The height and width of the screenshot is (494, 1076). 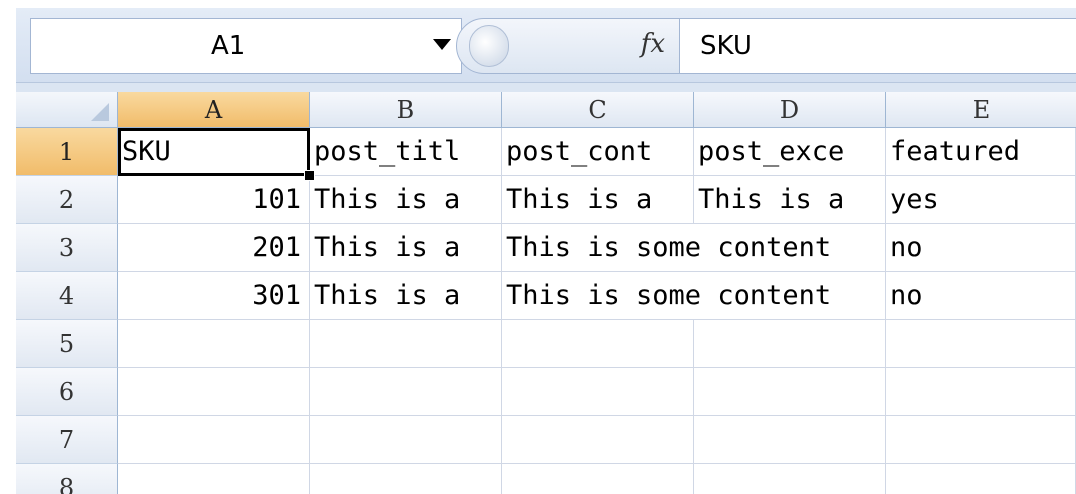 What do you see at coordinates (67, 110) in the screenshot?
I see `select-all-button` at bounding box center [67, 110].